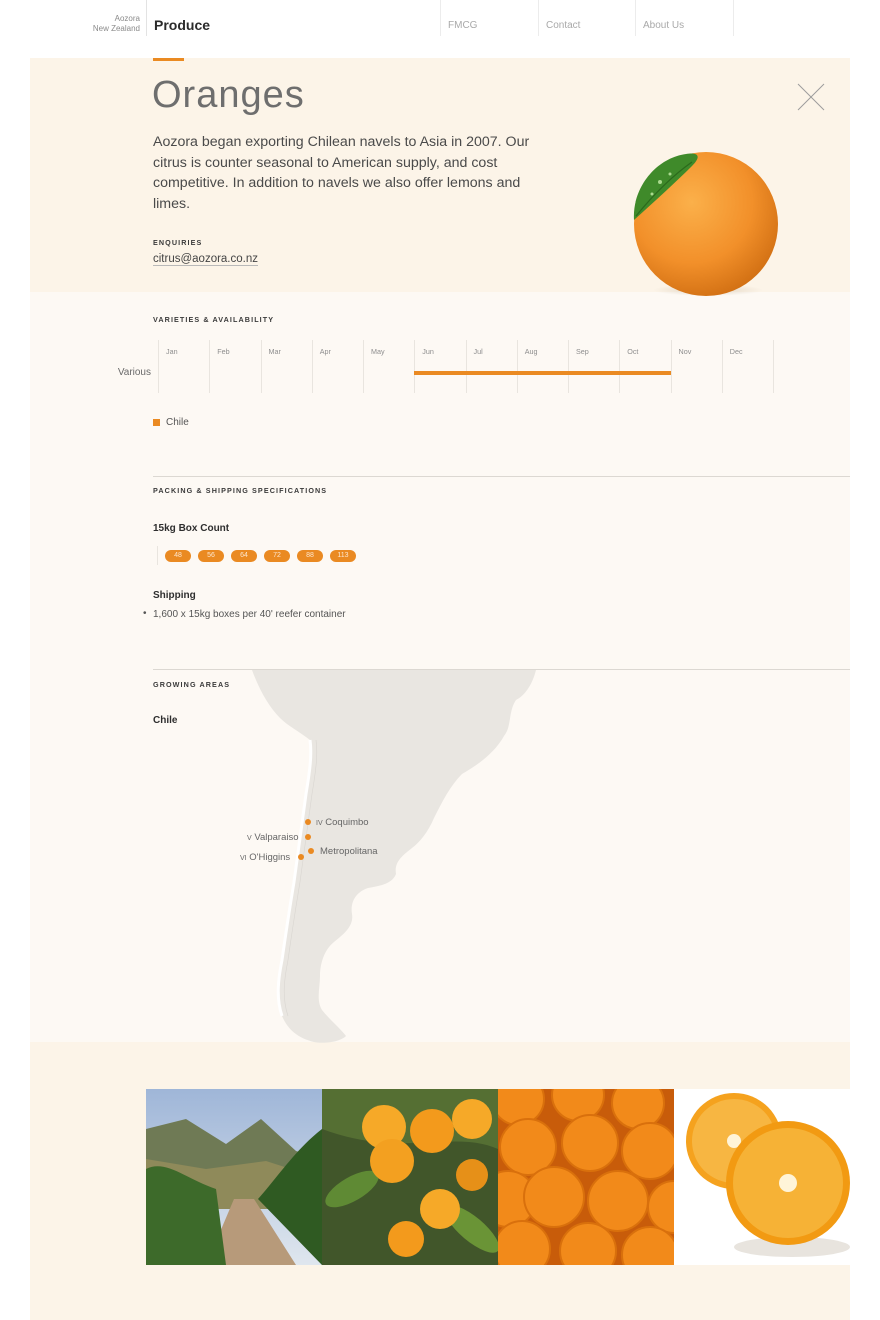 The width and height of the screenshot is (880, 1320). I want to click on variety-label: Various, so click(134, 372).